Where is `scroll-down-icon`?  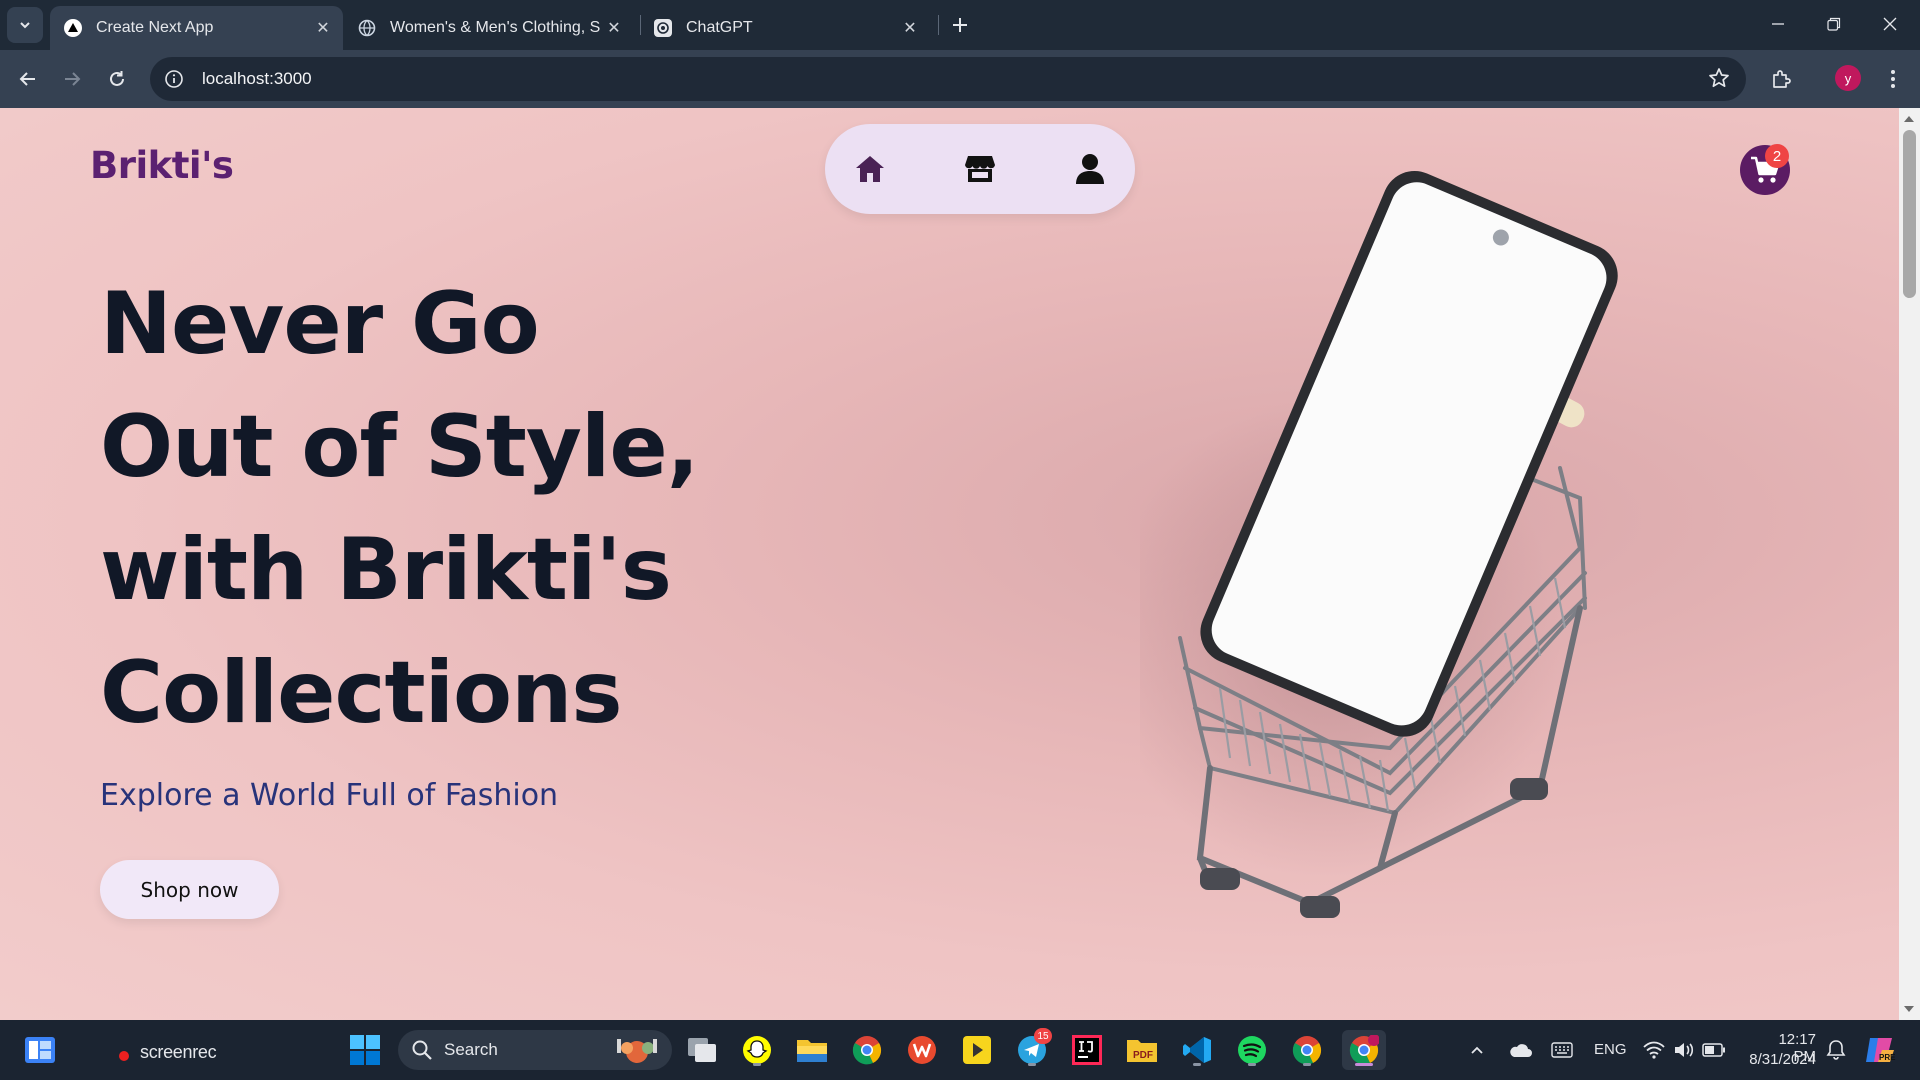
scroll-down-icon is located at coordinates (1909, 1009).